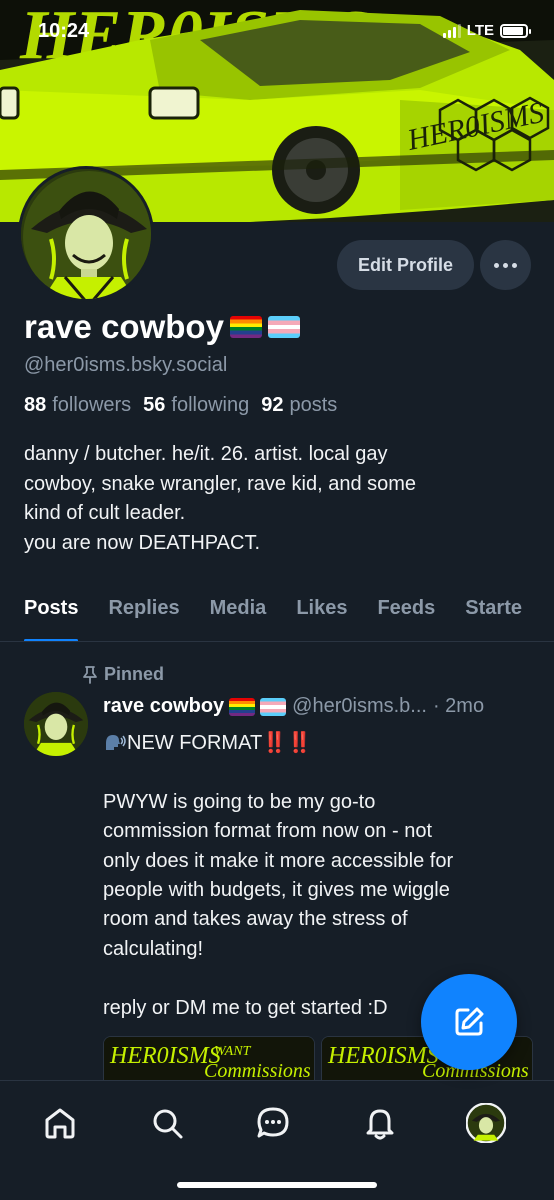  What do you see at coordinates (405, 265) in the screenshot?
I see `edit-profile-button: Edit Profile` at bounding box center [405, 265].